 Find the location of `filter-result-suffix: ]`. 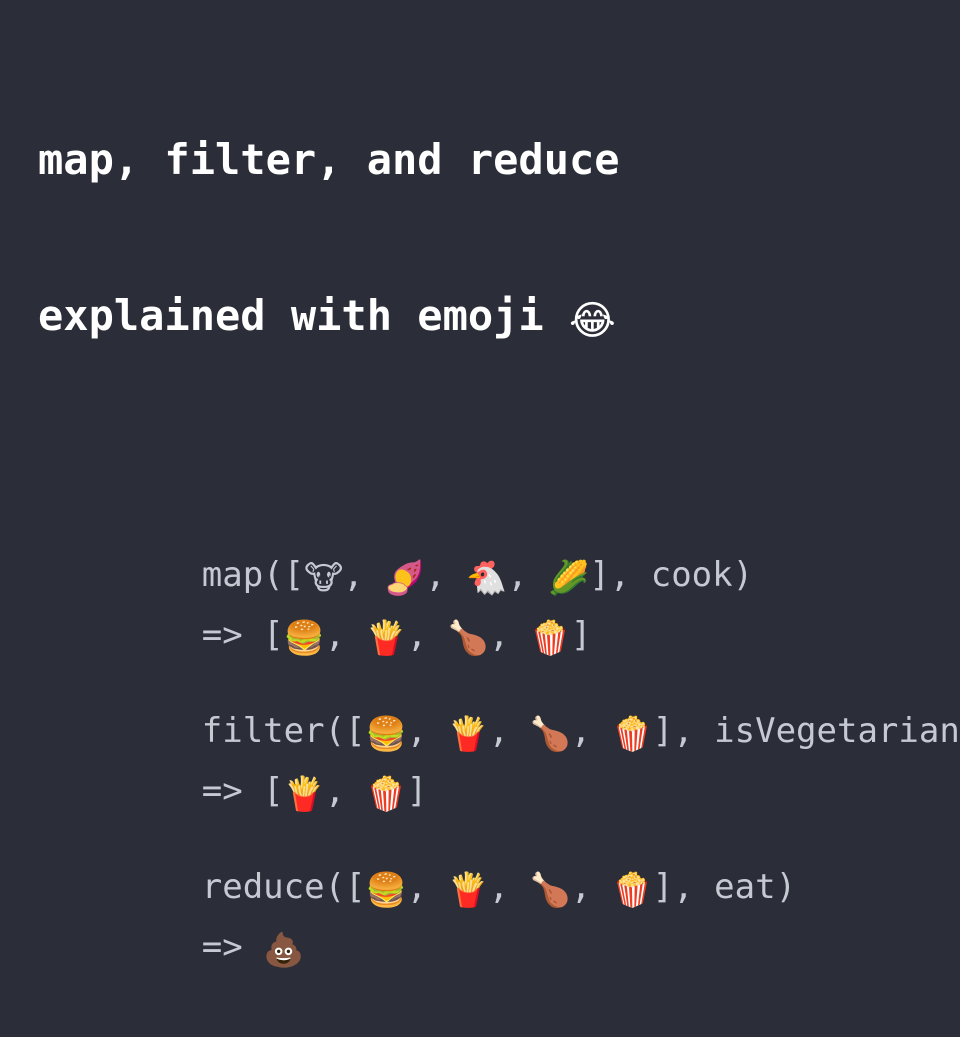

filter-result-suffix: ] is located at coordinates (417, 791).